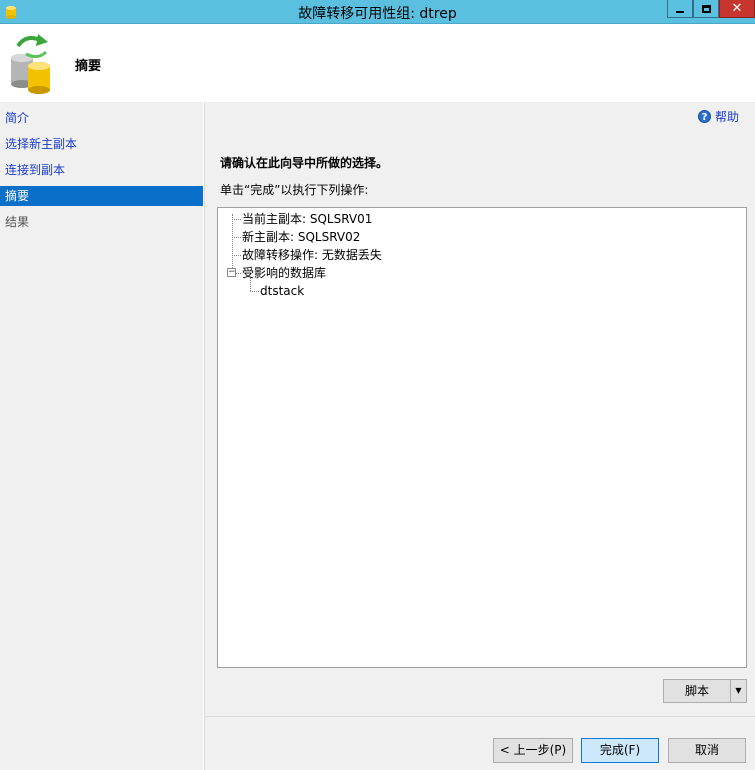 This screenshot has width=755, height=770. I want to click on finish-button: 完成(F), so click(620, 750).